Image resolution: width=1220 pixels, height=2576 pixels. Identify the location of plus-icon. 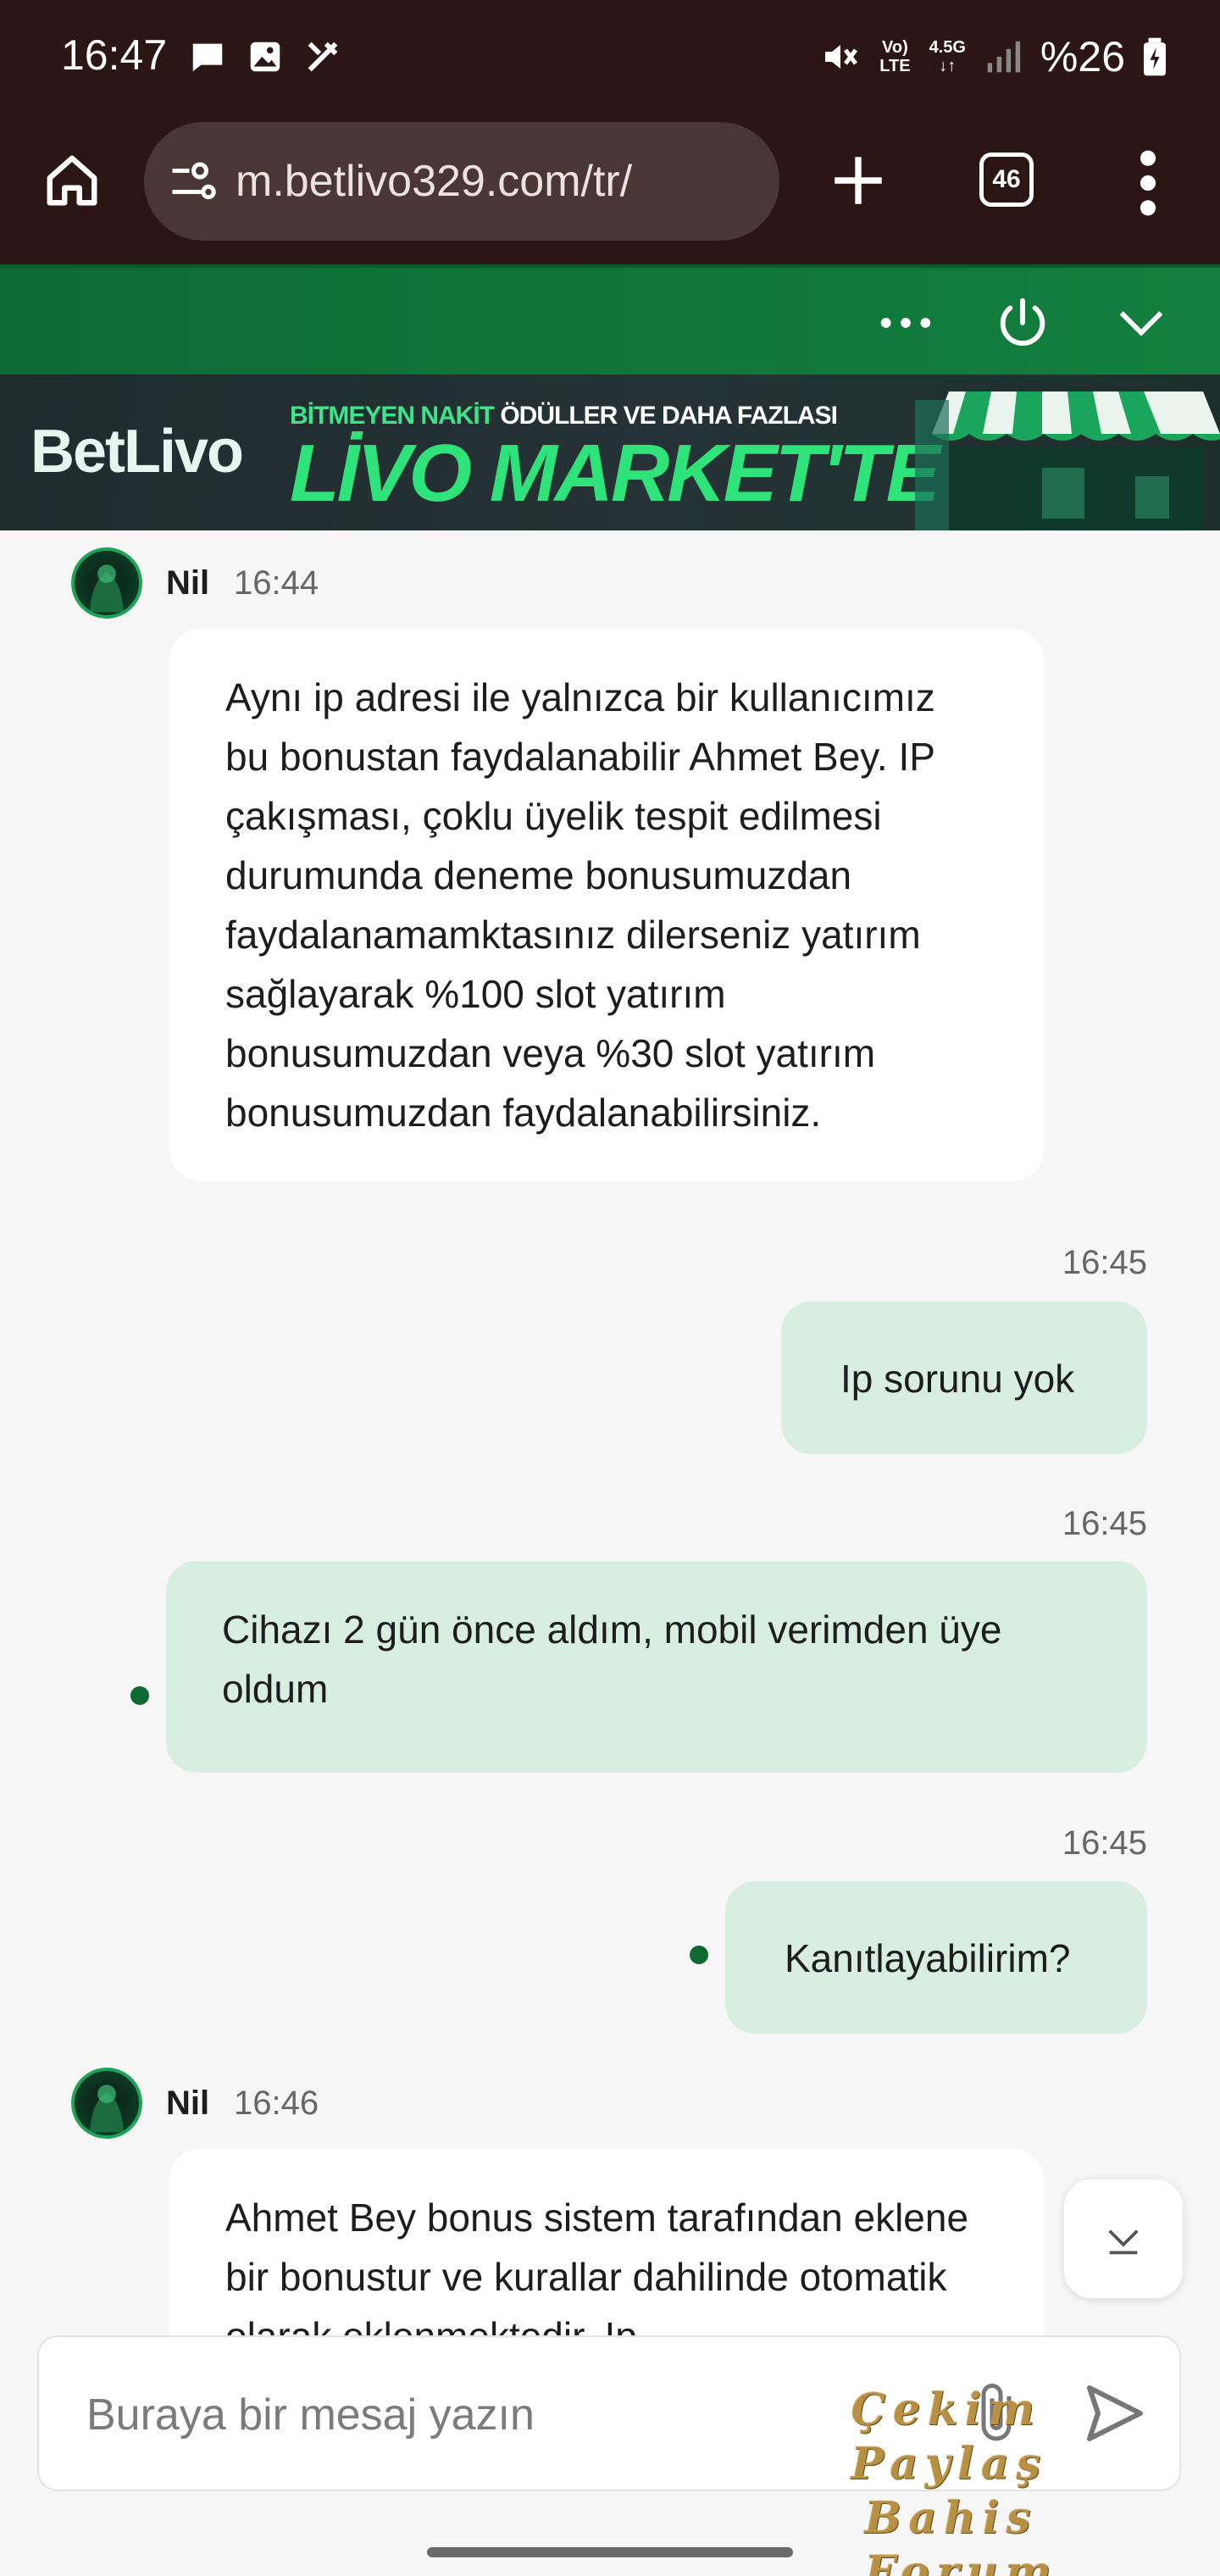
(858, 180).